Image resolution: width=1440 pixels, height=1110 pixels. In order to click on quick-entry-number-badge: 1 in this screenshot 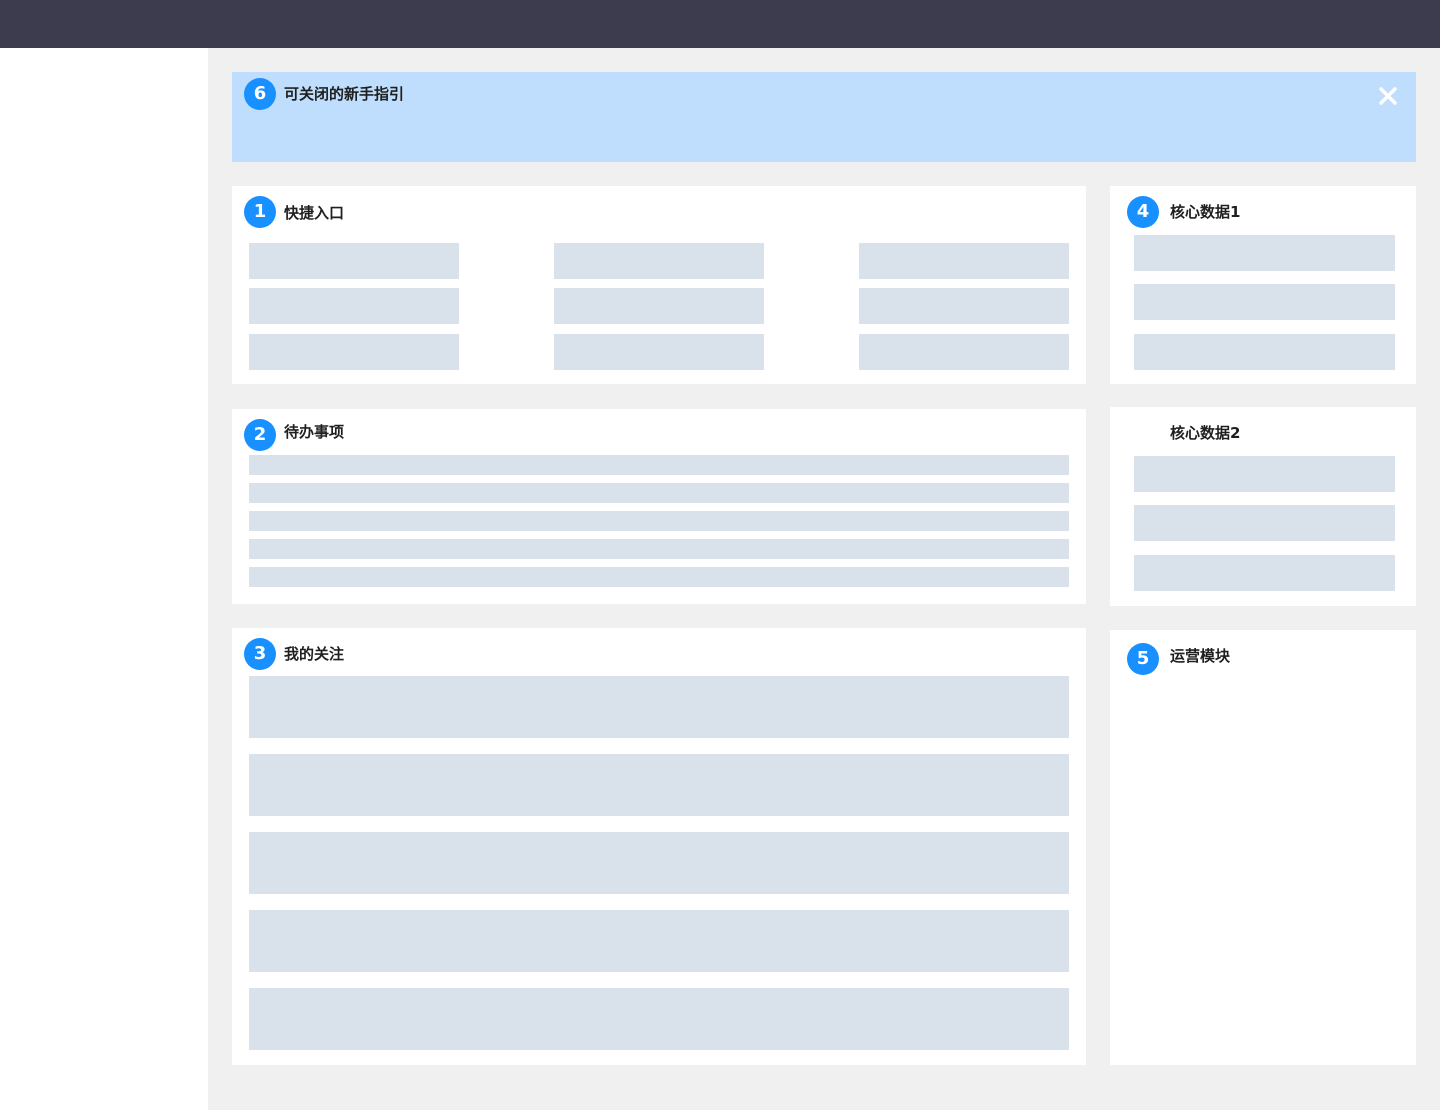, I will do `click(260, 212)`.